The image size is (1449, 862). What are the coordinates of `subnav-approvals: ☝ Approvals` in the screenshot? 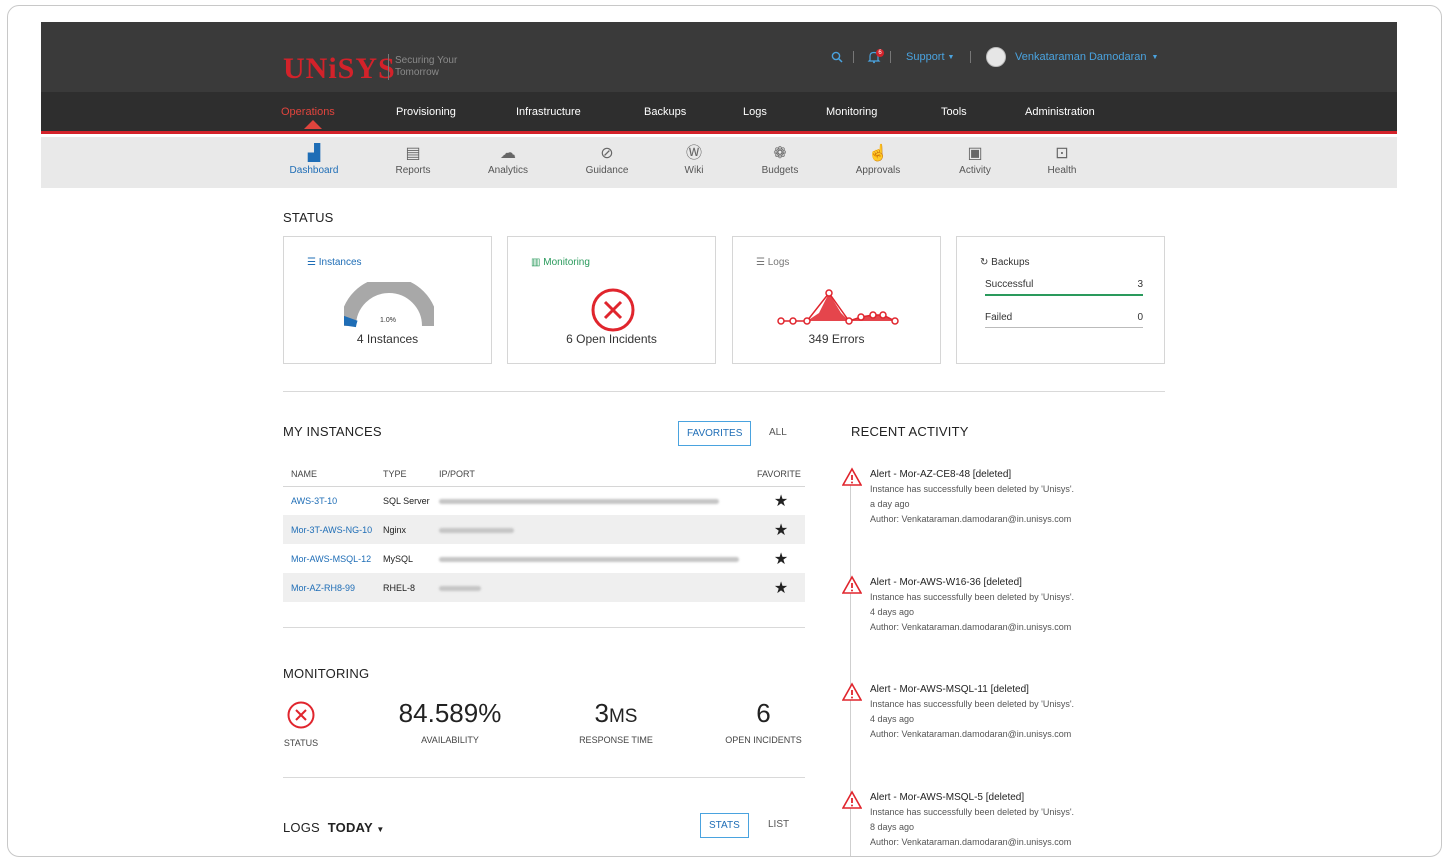 It's located at (878, 159).